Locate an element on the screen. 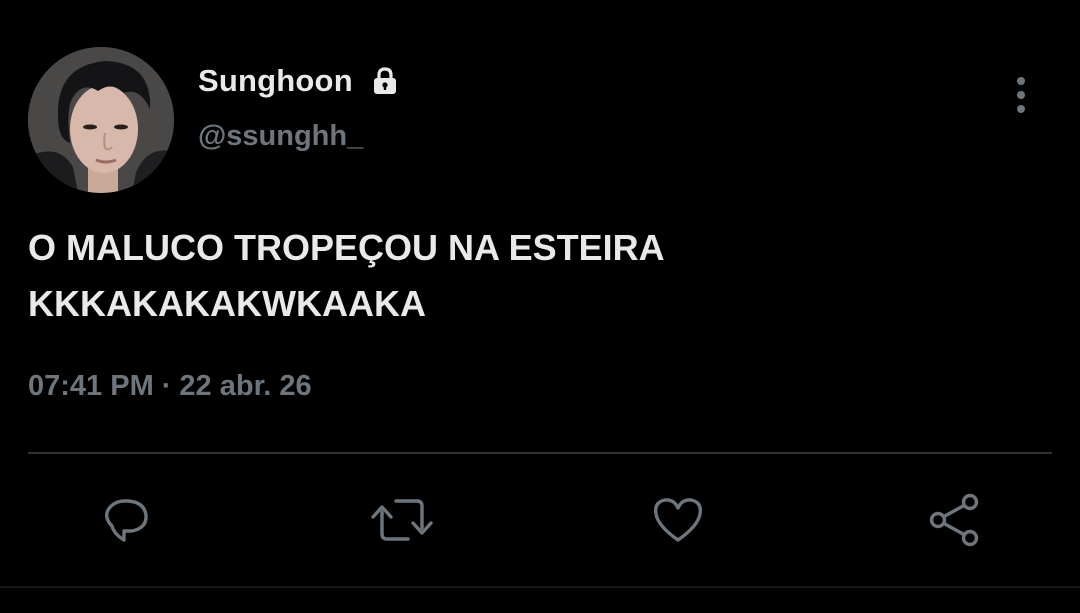 The width and height of the screenshot is (1080, 613). display-name: Sunghoon is located at coordinates (275, 81).